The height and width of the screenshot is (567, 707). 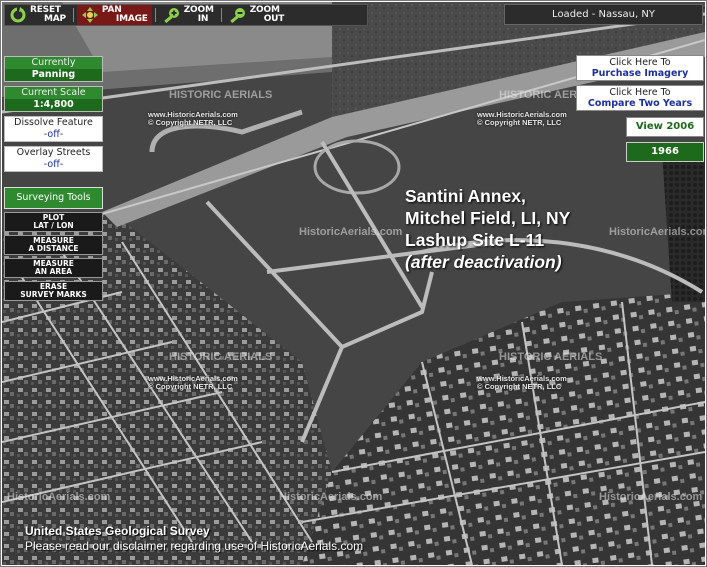 I want to click on source-credit: United States Geological Survey, so click(x=117, y=531).